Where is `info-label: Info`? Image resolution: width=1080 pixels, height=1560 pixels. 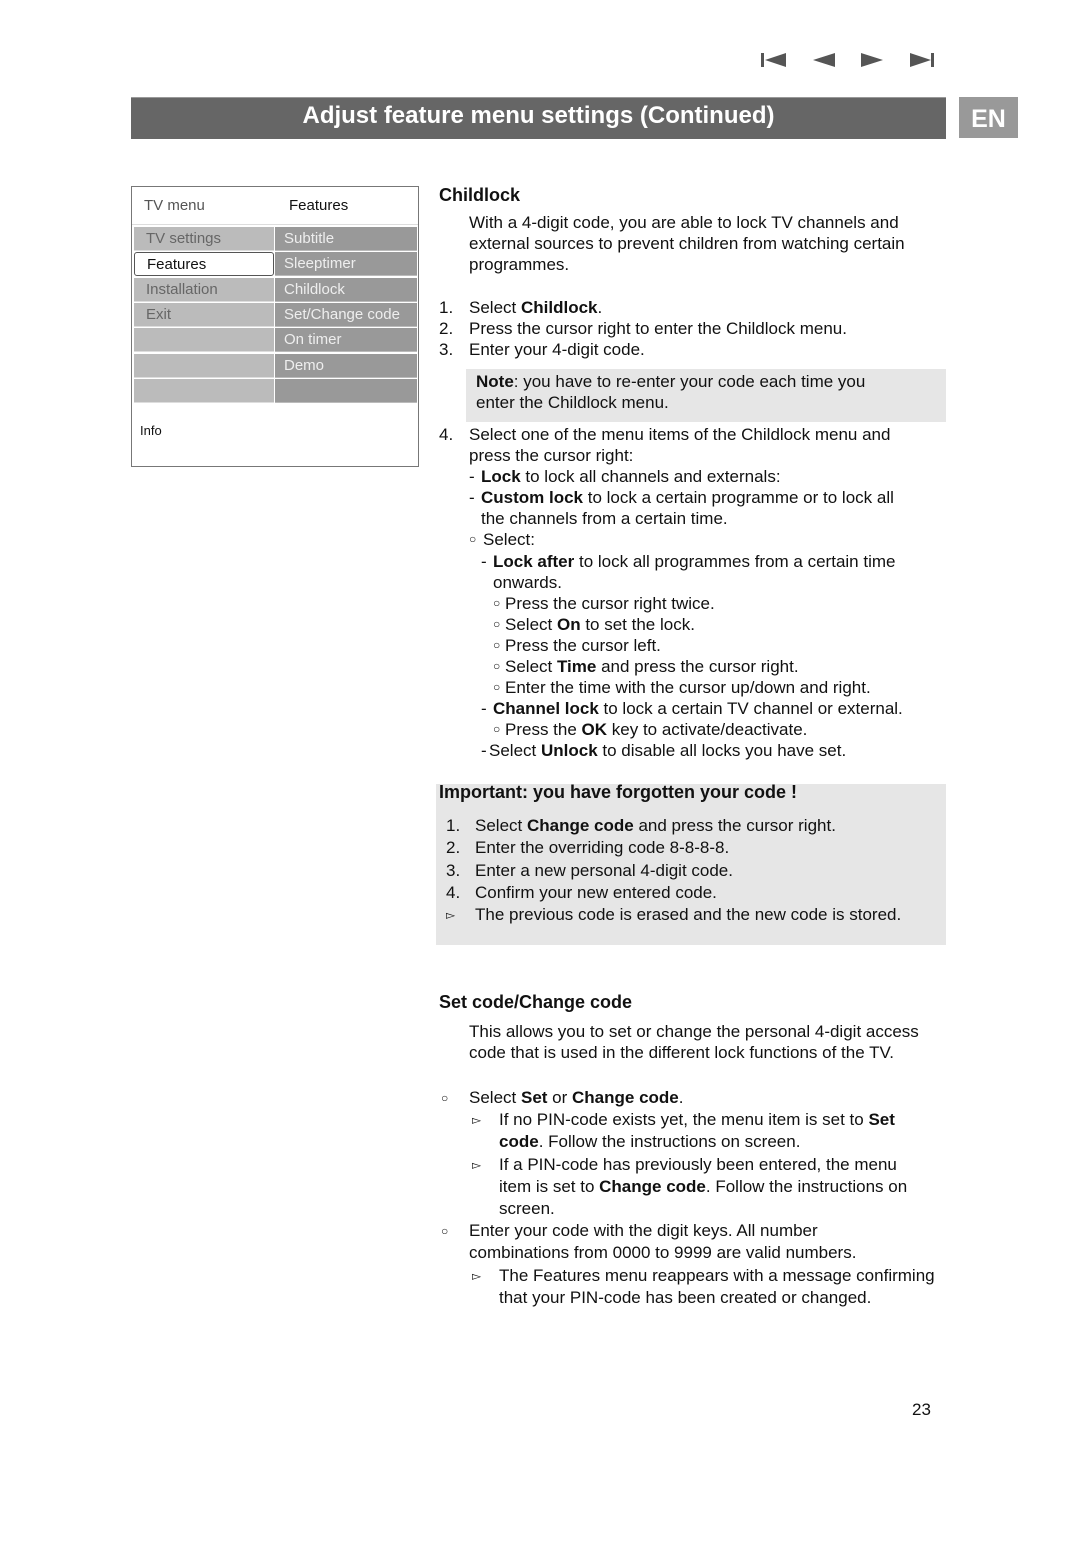
info-label: Info is located at coordinates (151, 430).